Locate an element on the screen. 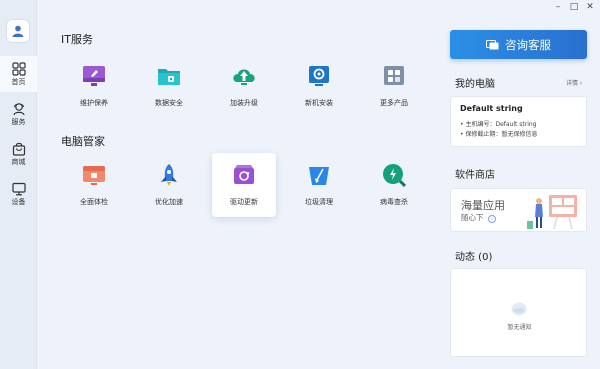  feed-empty-text: 暂无通知 is located at coordinates (519, 327).